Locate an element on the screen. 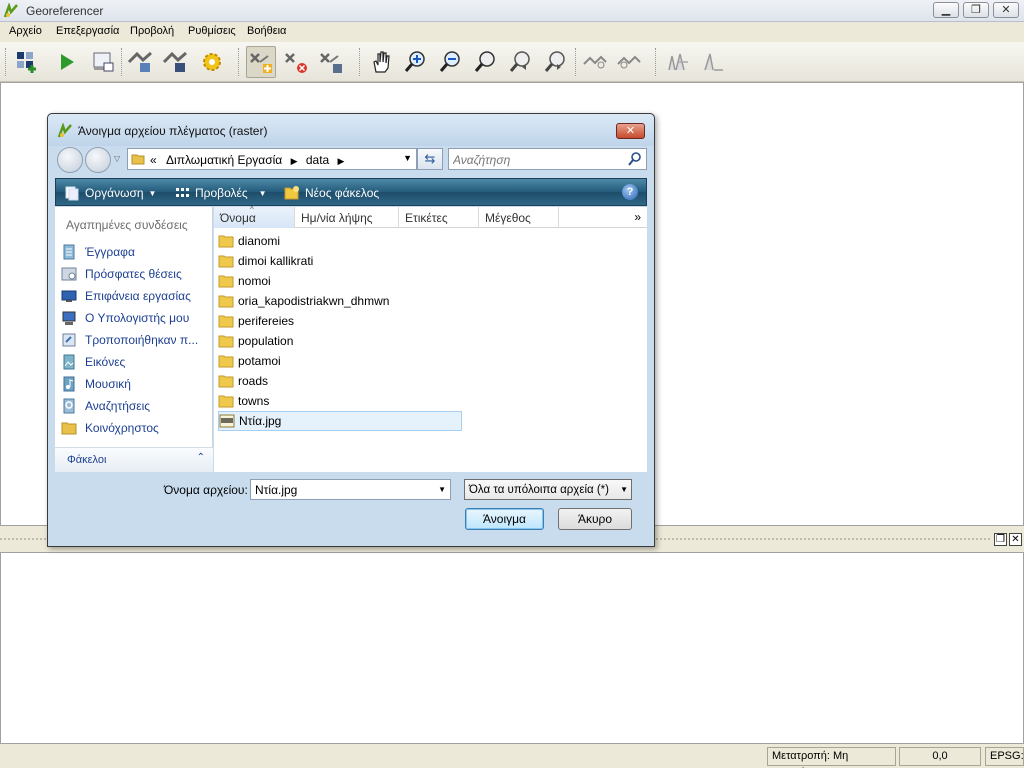 This screenshot has width=1024, height=768. search-input is located at coordinates (538, 159).